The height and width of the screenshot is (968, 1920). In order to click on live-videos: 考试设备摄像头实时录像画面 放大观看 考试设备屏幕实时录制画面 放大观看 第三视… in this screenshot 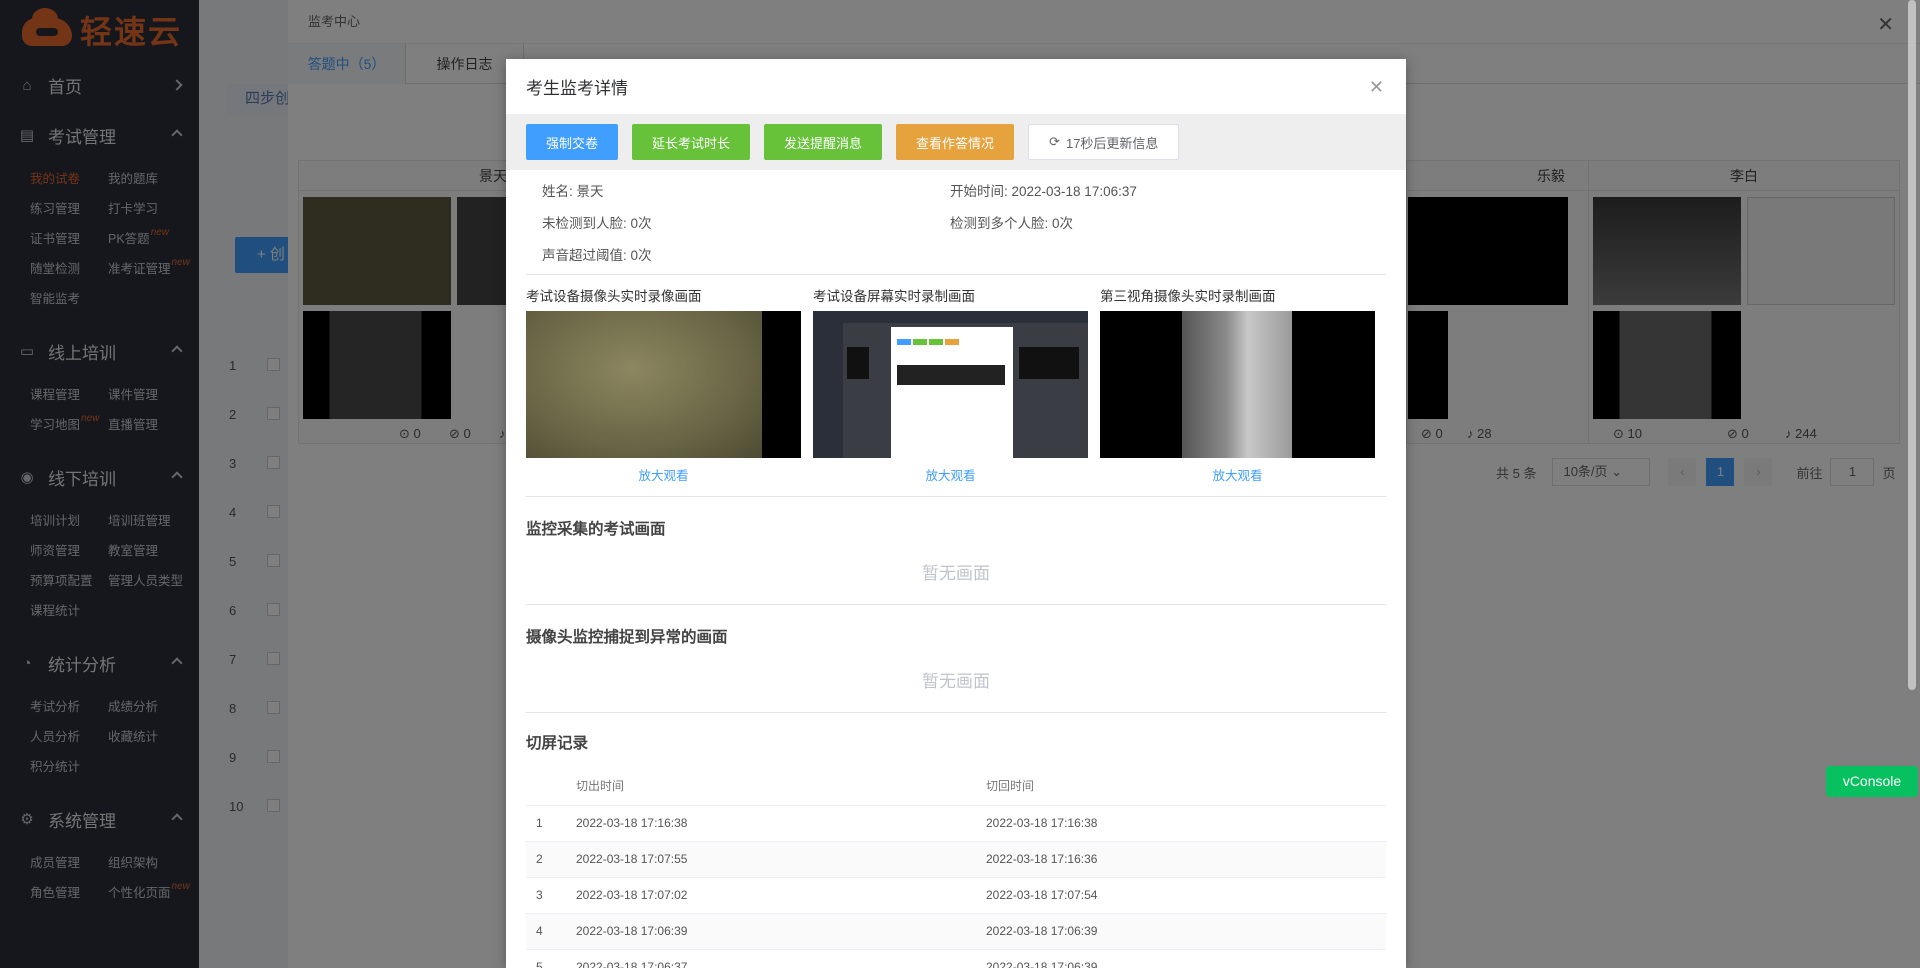, I will do `click(956, 386)`.